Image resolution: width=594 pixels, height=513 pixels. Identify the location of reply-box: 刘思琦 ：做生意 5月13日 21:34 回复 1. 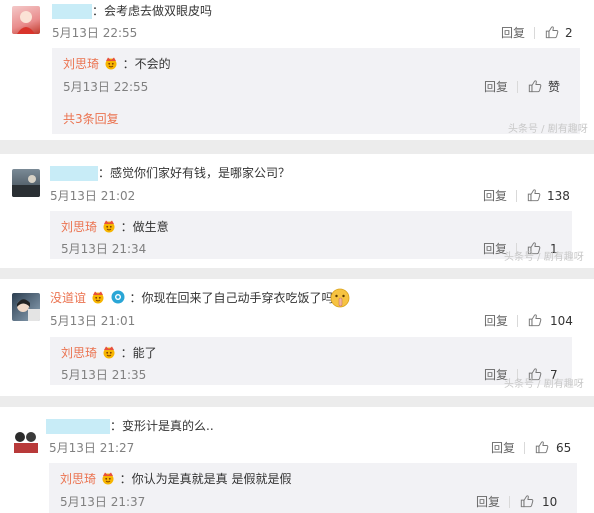
(311, 235).